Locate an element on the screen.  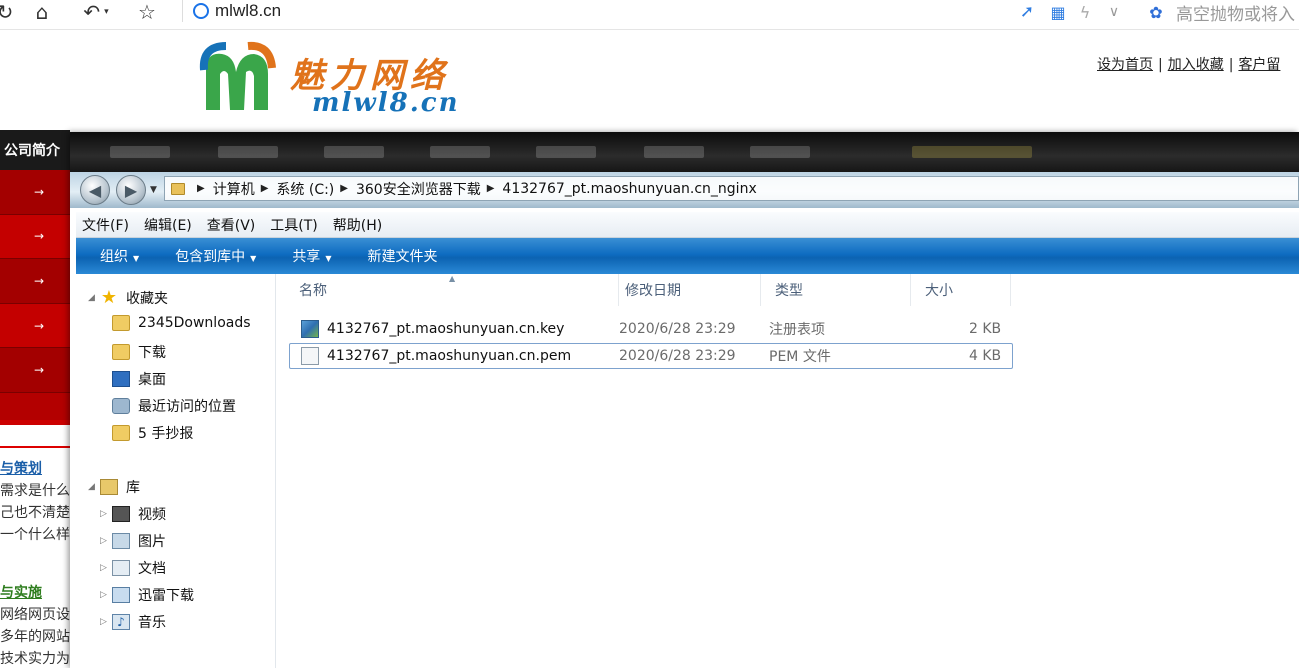
address-bar: mlwl8.cn is located at coordinates (231, 11).